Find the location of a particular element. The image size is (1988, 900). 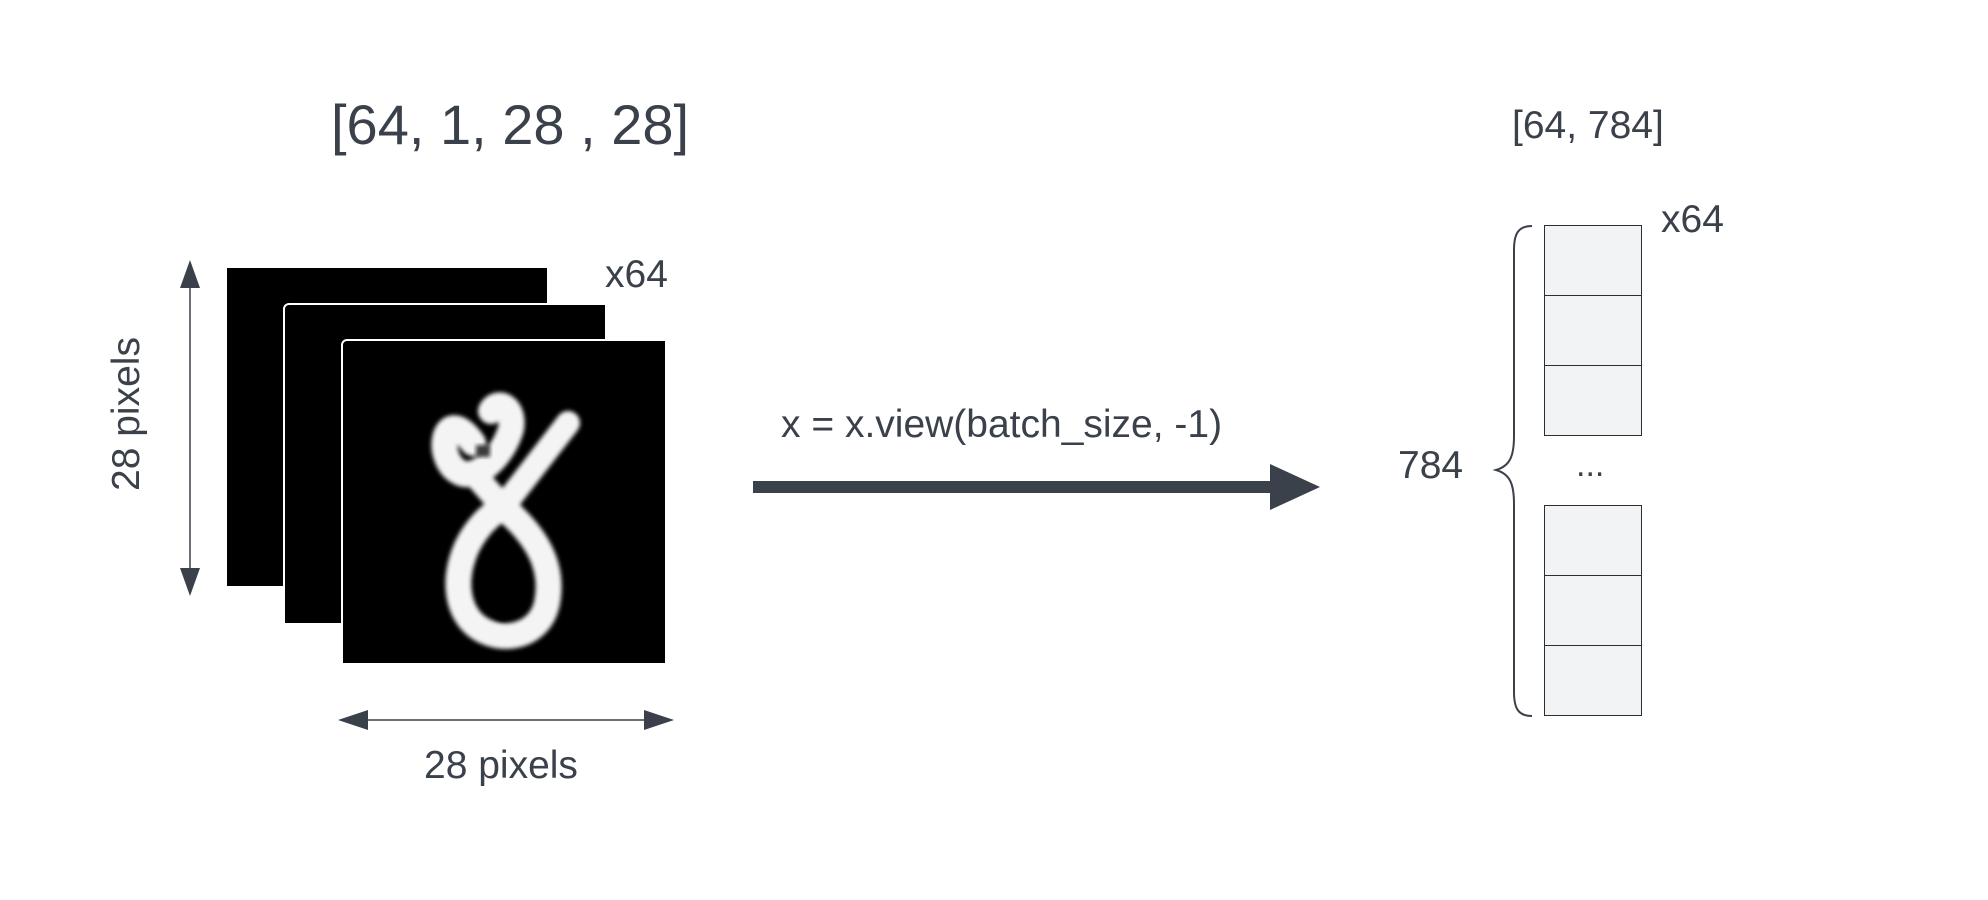

height-dimension-arrow is located at coordinates (190, 428).